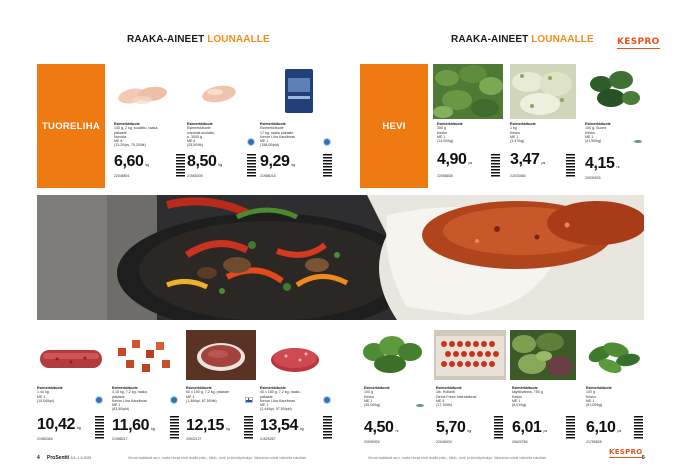  What do you see at coordinates (131, 163) in the screenshot?
I see `product-price: 6,60 kg` at bounding box center [131, 163].